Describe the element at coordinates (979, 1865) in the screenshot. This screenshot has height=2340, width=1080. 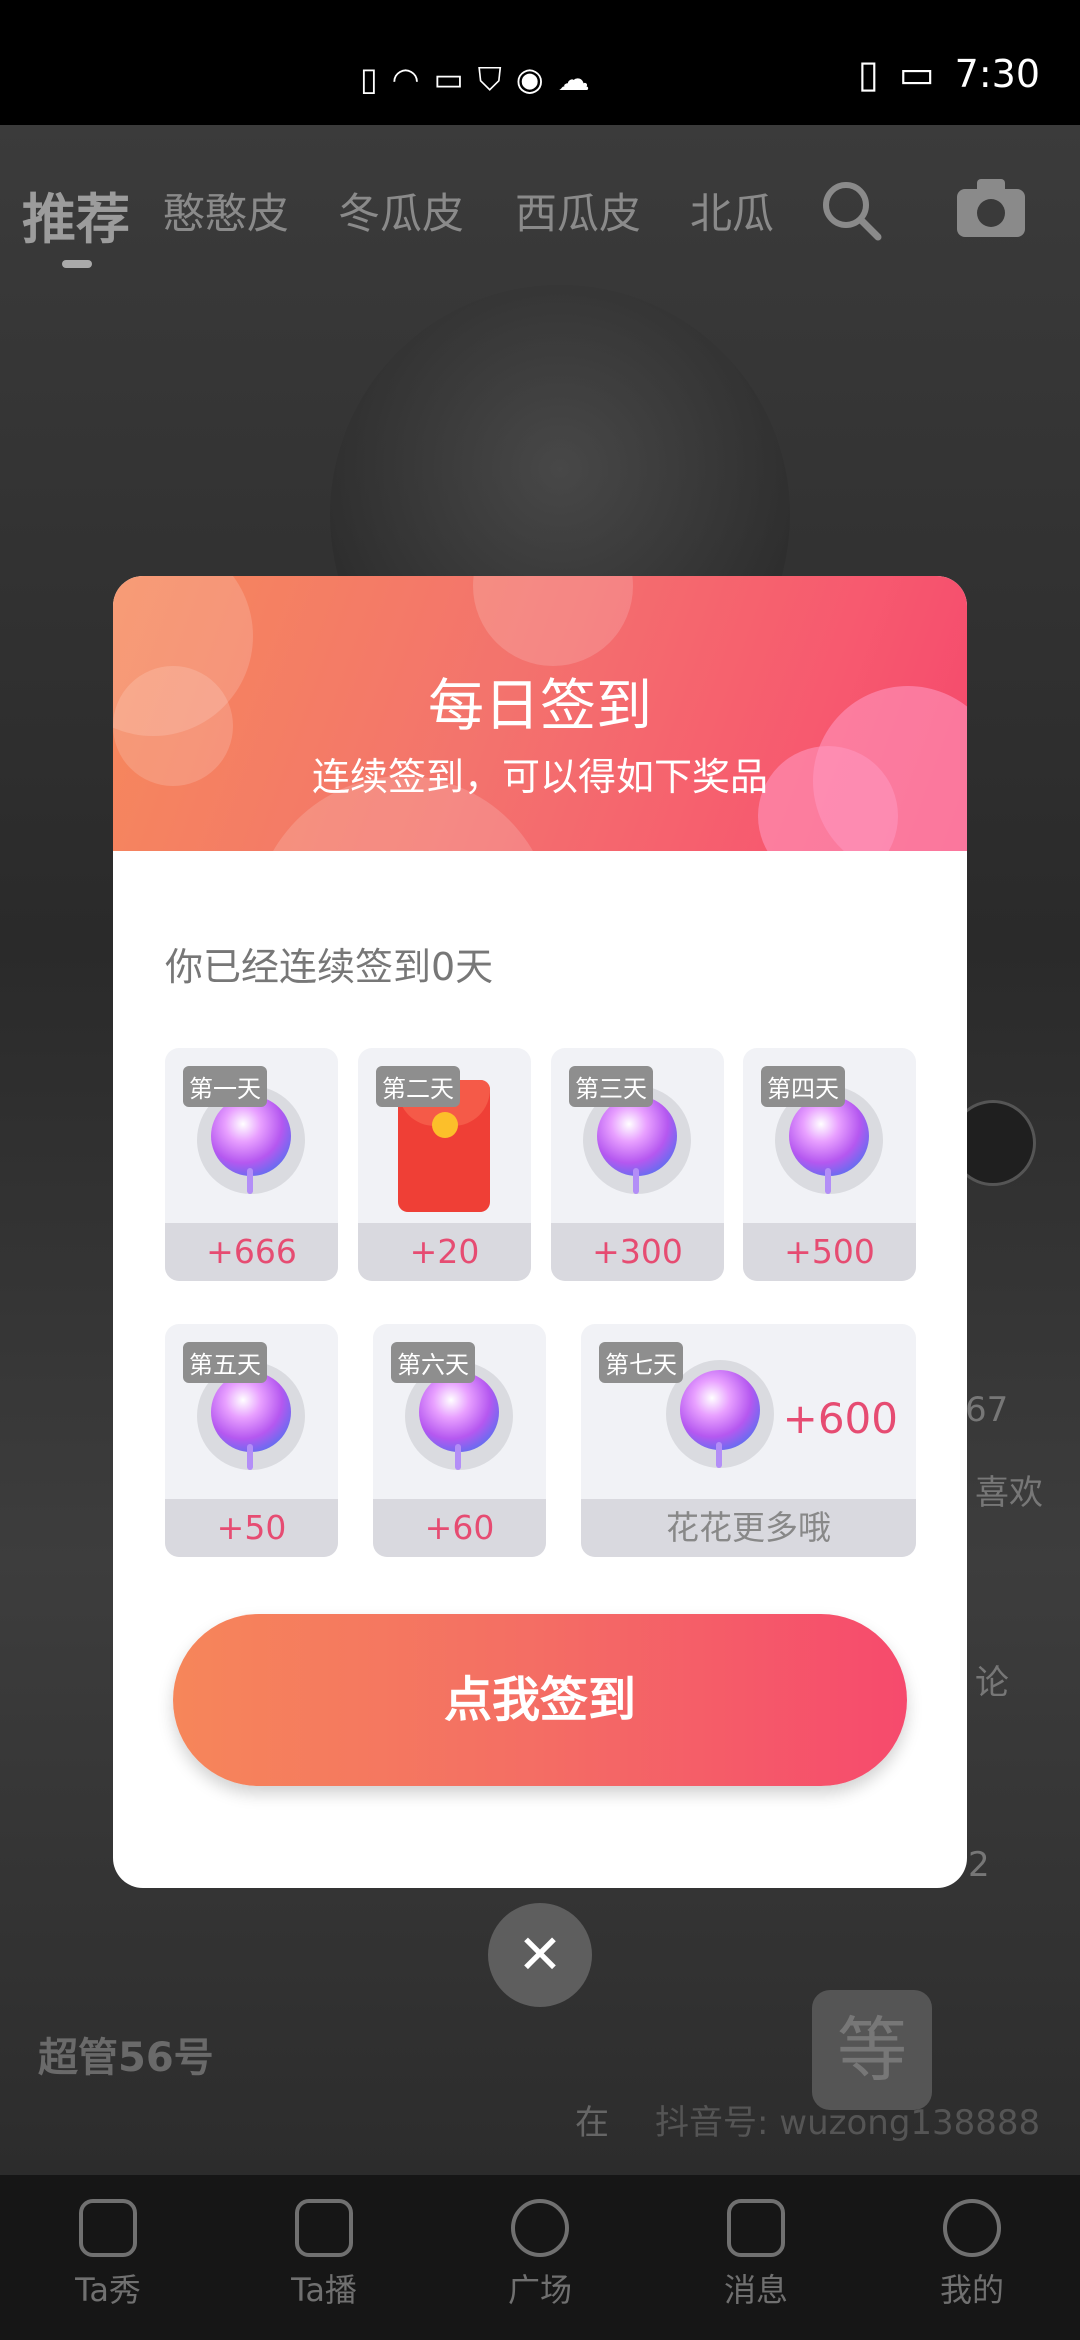
I see `share-count: 2` at that location.